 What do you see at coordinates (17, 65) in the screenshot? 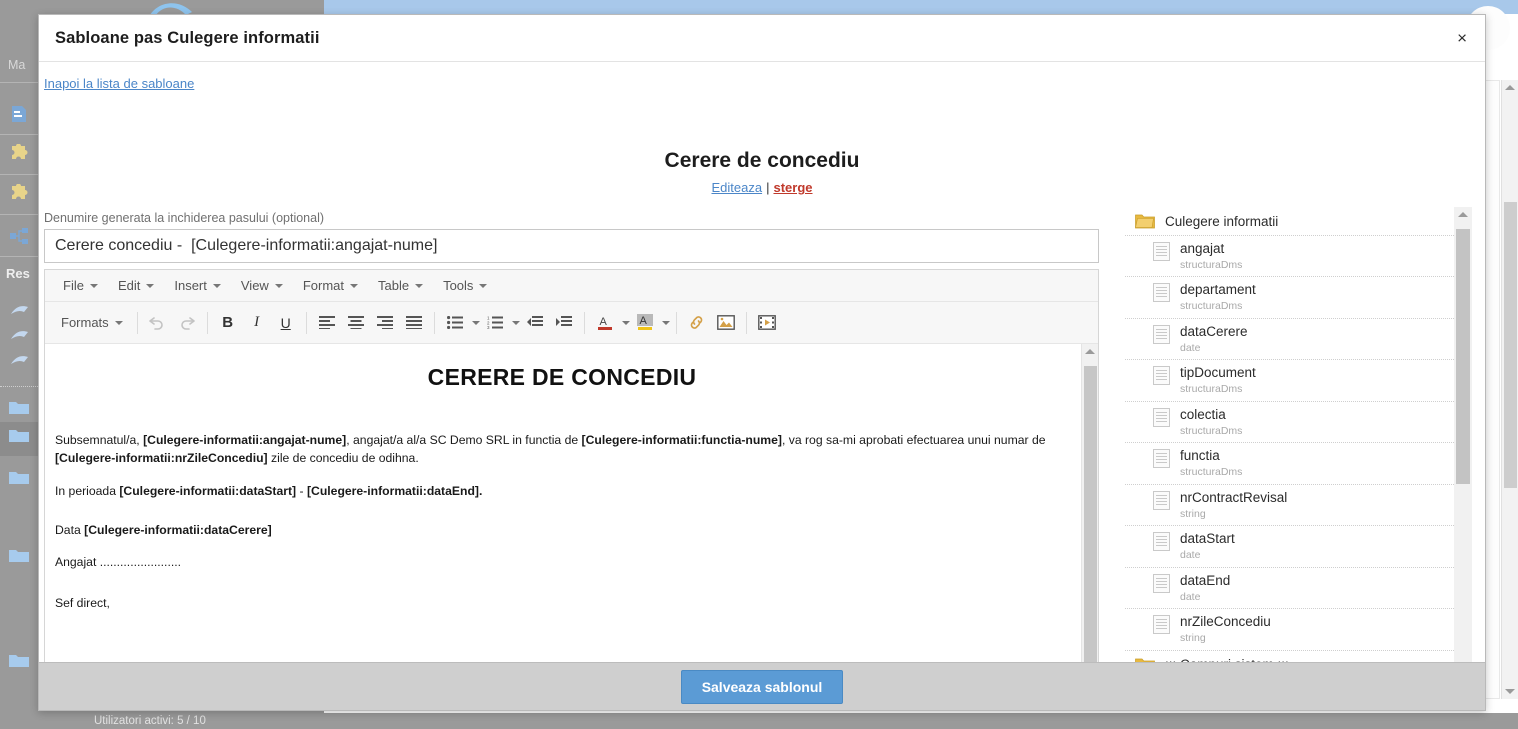
I see `sidebar-label-ma: Ma` at bounding box center [17, 65].